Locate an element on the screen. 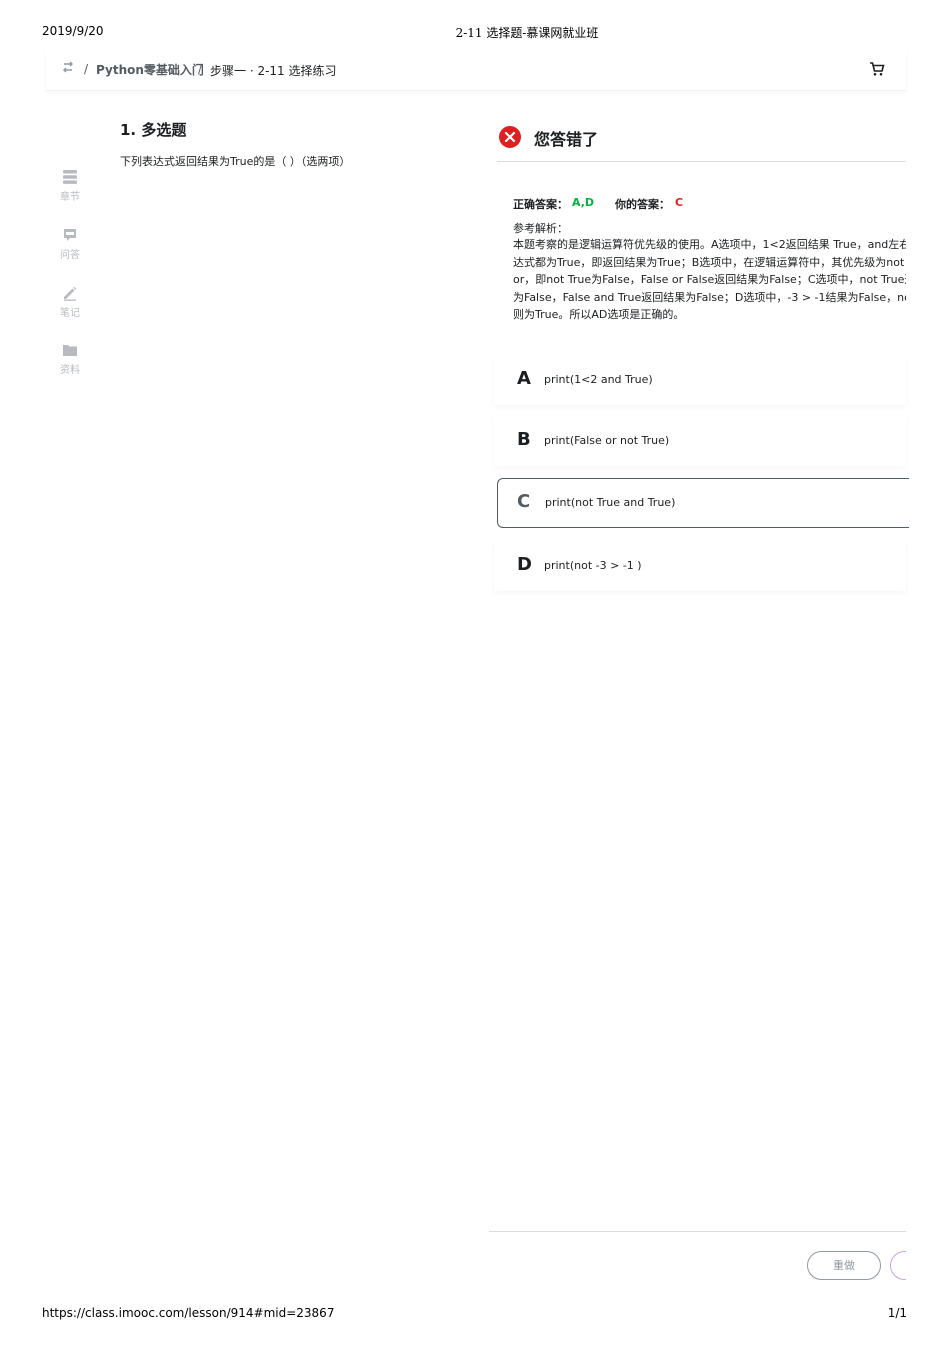 The height and width of the screenshot is (1345, 950). option-d: D print(not -3 > -1 ) is located at coordinates (700, 566).